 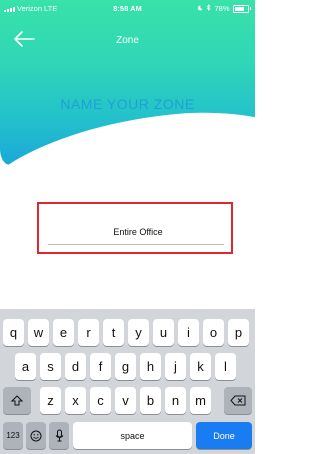 I want to click on key-j: j, so click(x=175, y=366).